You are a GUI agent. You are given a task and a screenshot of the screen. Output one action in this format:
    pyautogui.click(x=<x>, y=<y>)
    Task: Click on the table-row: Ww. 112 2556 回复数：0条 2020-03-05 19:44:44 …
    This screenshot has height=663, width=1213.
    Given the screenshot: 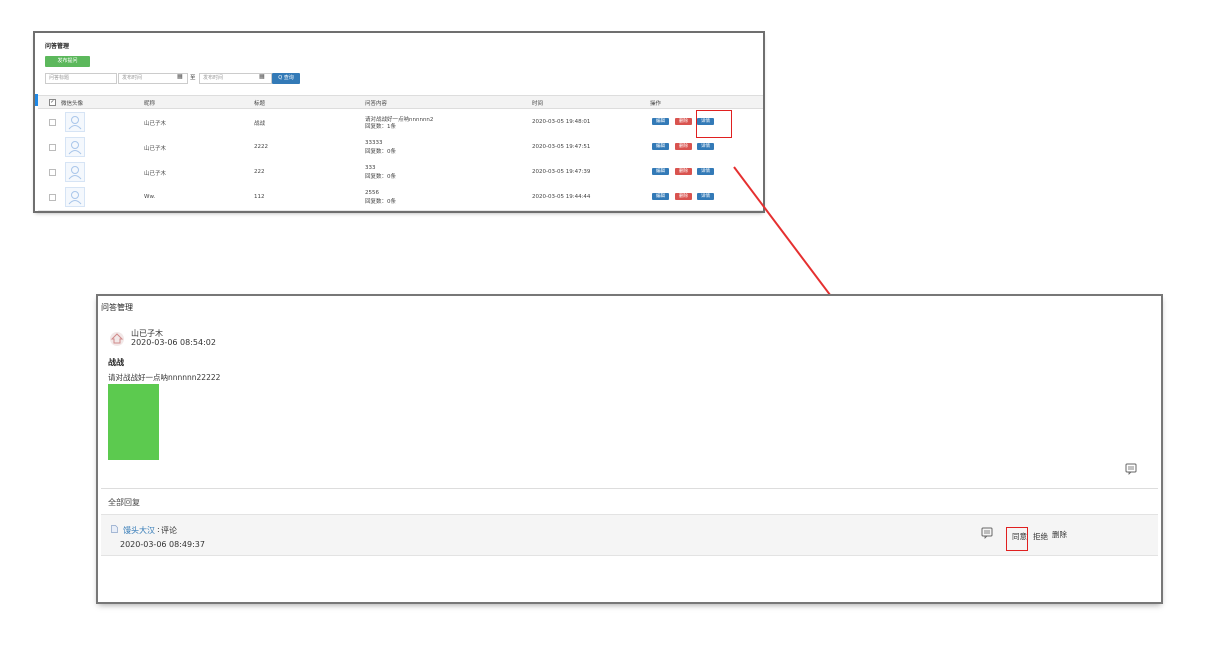 What is the action you would take?
    pyautogui.click(x=400, y=198)
    